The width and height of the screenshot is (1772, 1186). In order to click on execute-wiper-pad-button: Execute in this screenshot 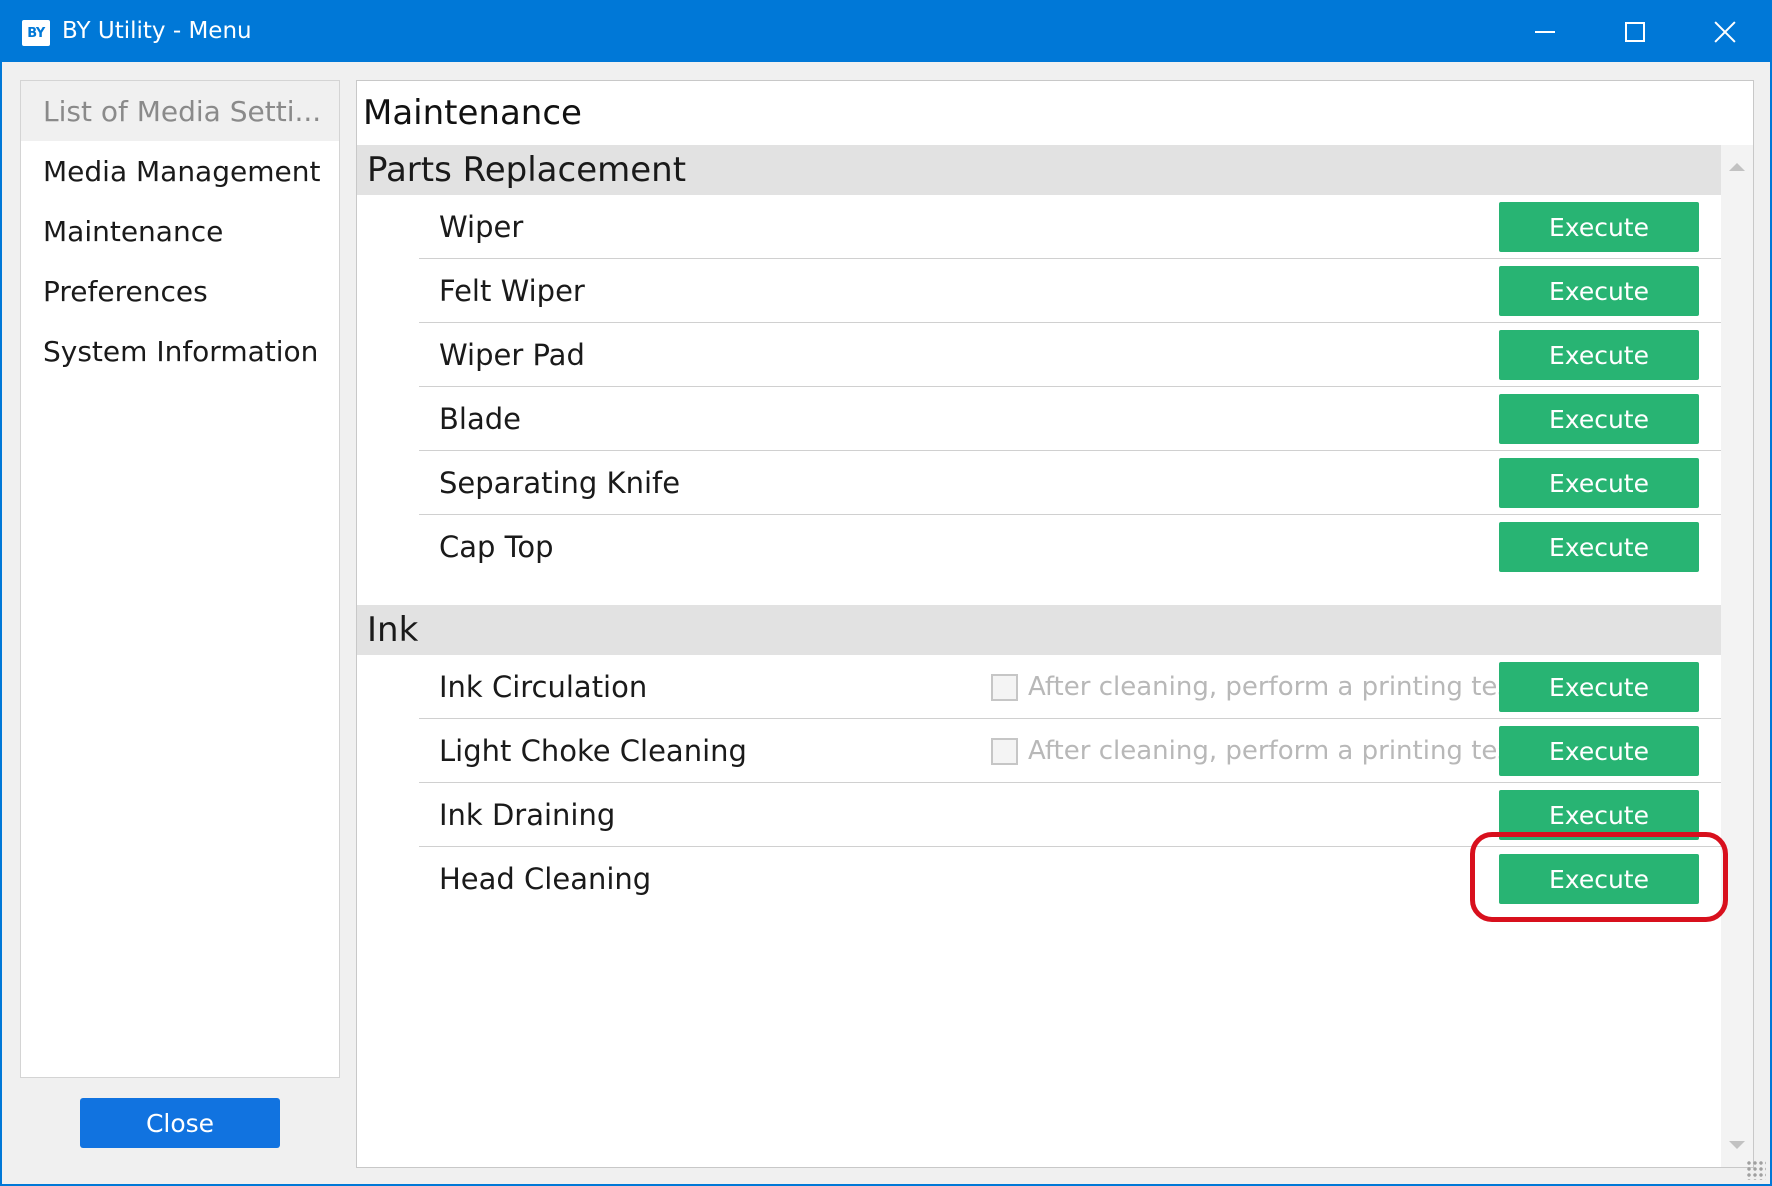, I will do `click(1599, 355)`.